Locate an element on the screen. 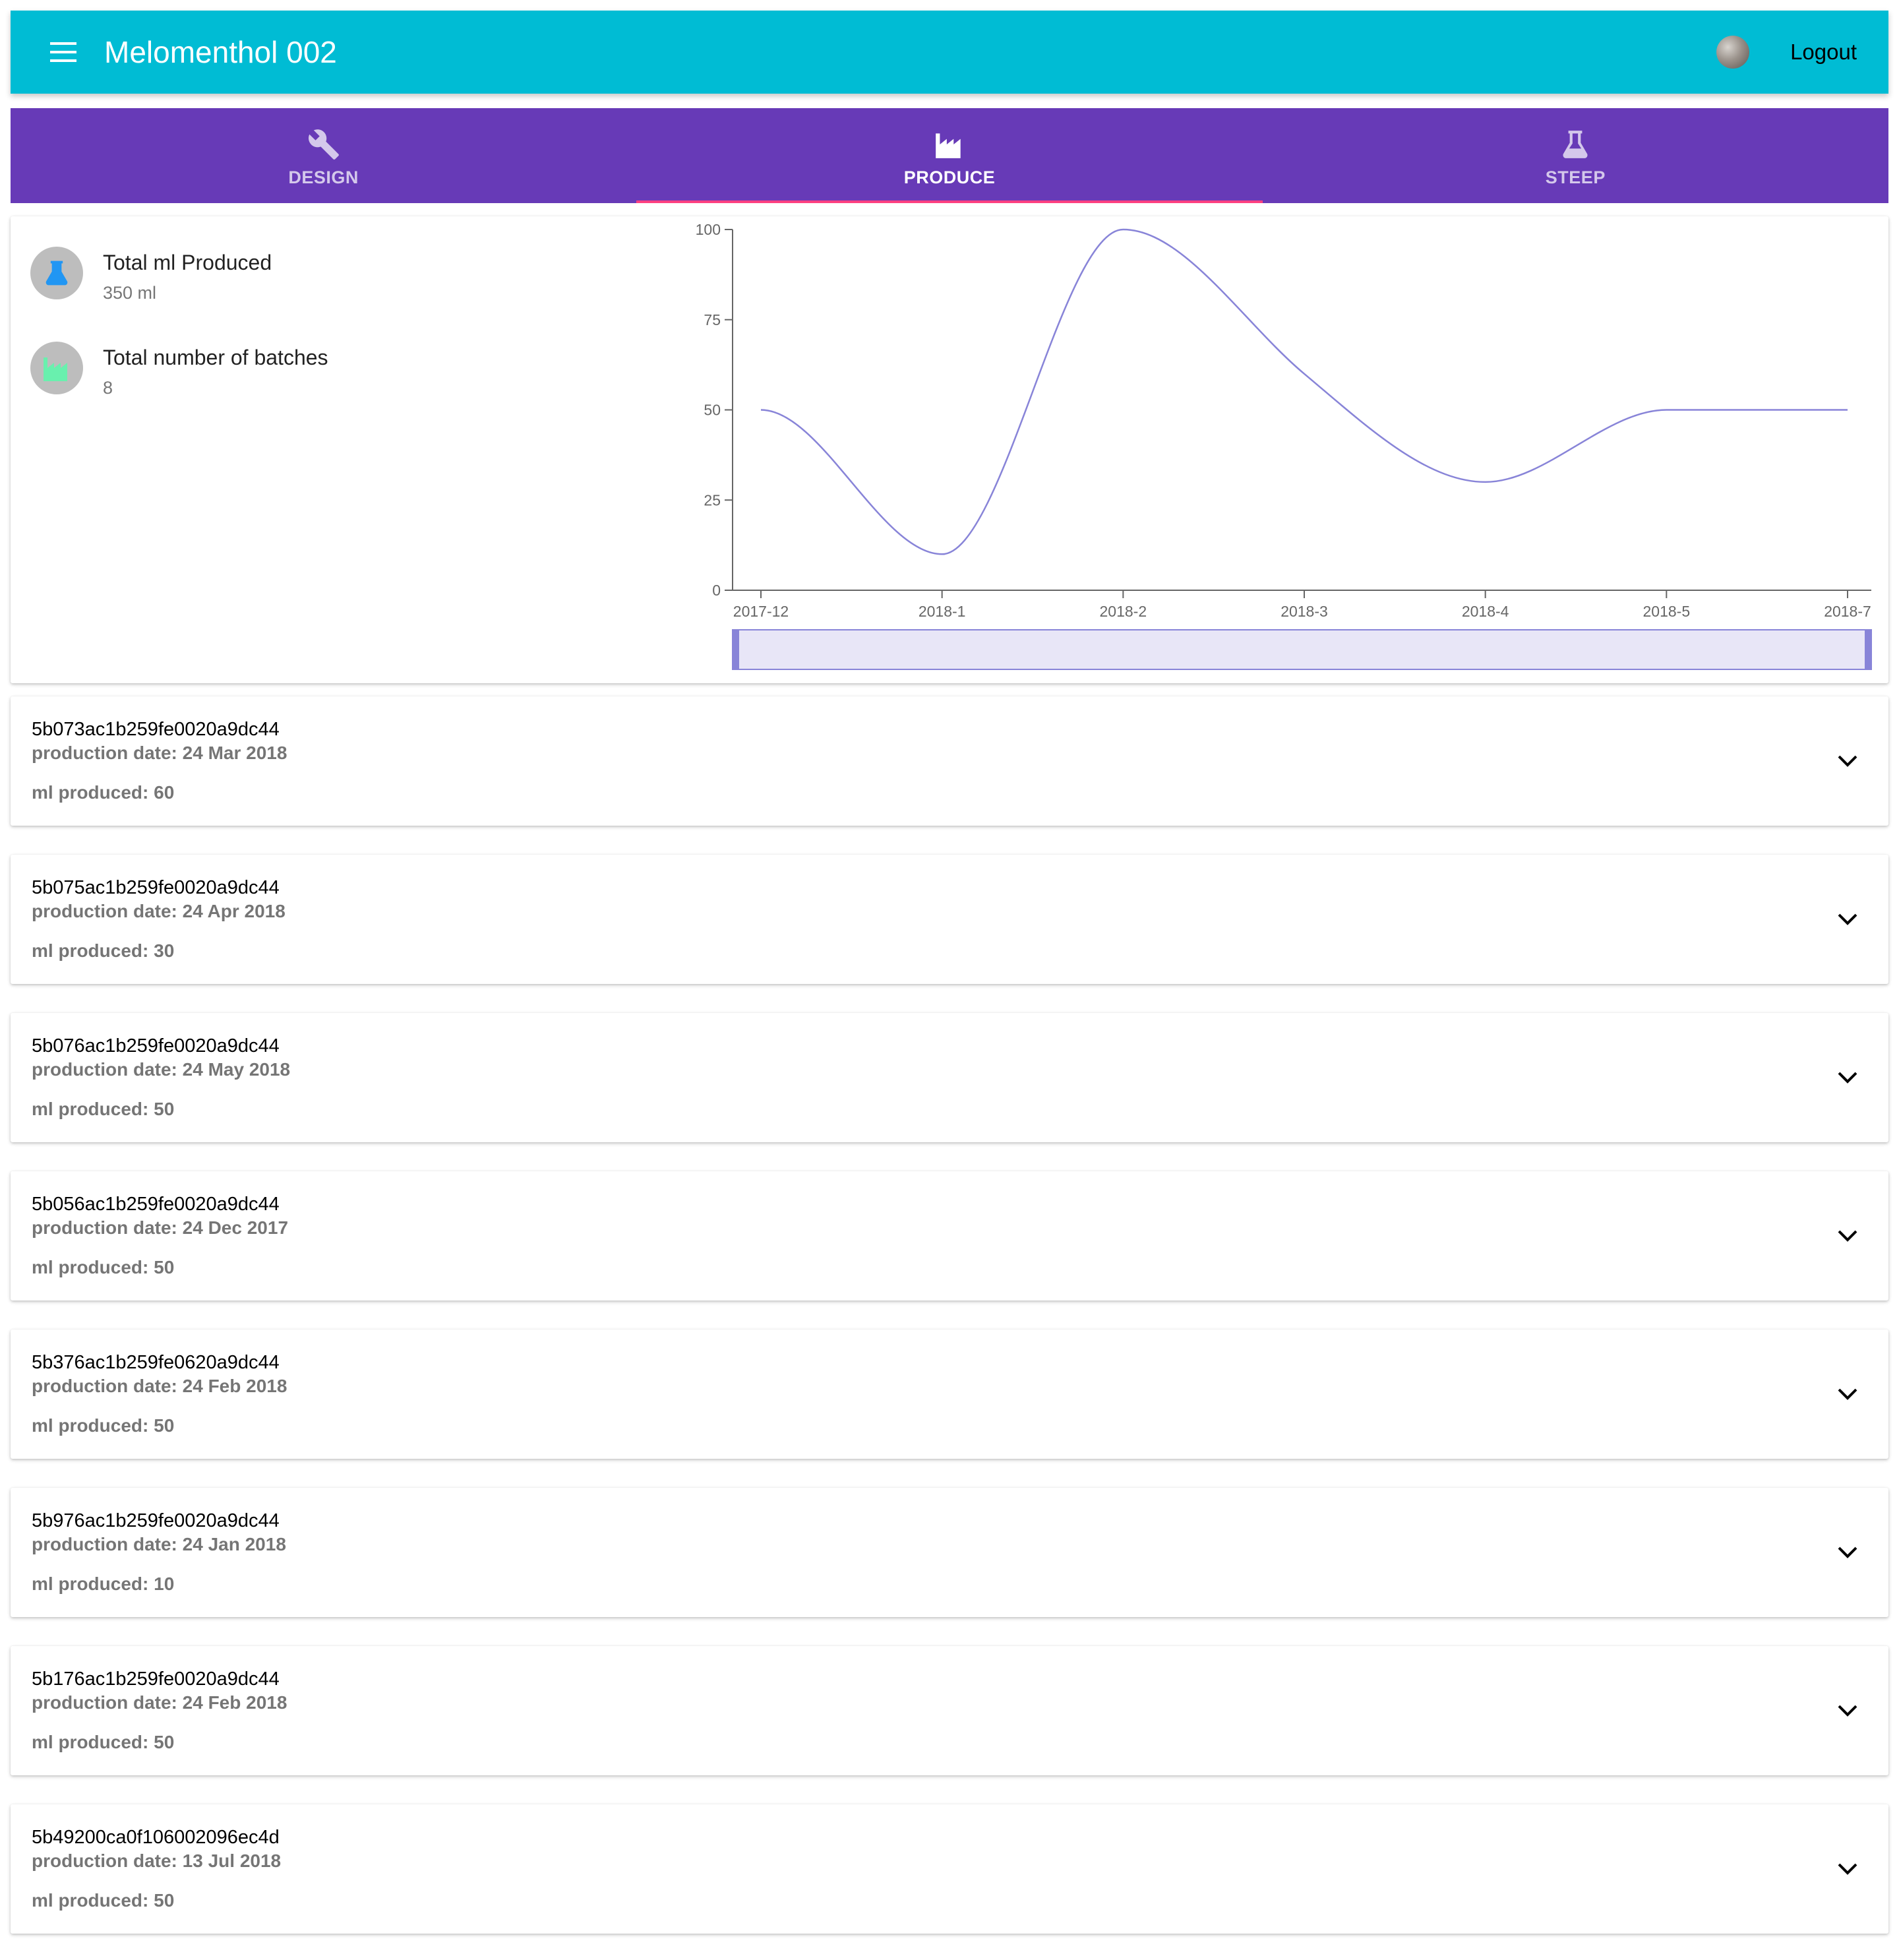 The height and width of the screenshot is (1960, 1899). tab-steep: STEEP is located at coordinates (1575, 155).